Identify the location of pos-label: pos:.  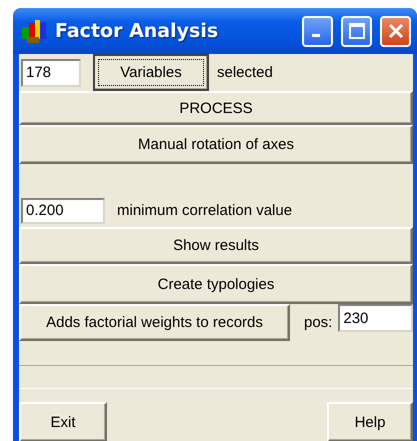
(318, 322).